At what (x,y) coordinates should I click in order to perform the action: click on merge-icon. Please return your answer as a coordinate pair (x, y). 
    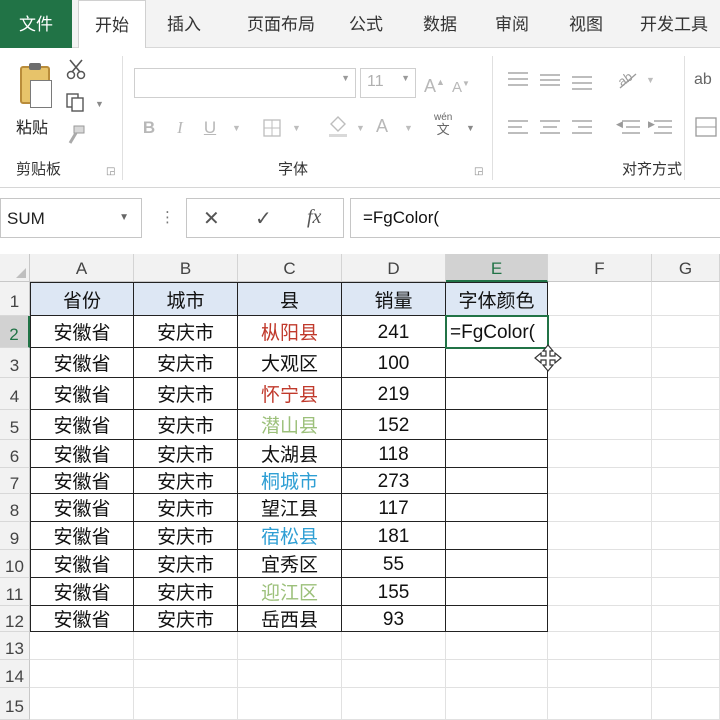
    Looking at the image, I should click on (706, 127).